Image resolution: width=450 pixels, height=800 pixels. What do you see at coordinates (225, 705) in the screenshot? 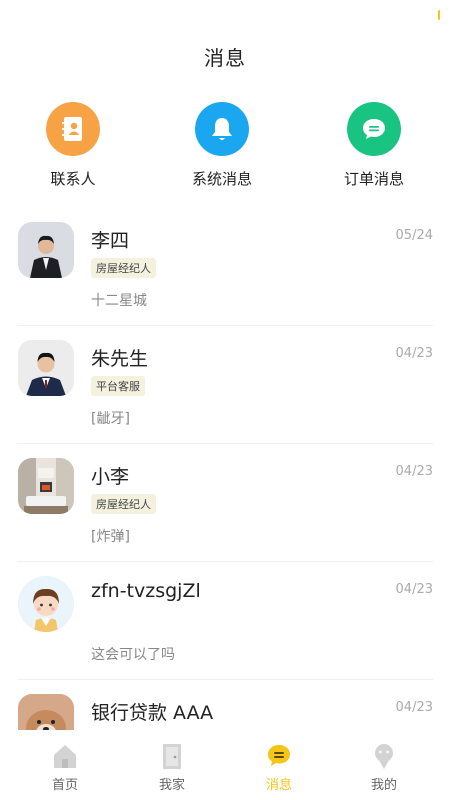
I see `message-item: 银行贷款 AAA 04/23` at bounding box center [225, 705].